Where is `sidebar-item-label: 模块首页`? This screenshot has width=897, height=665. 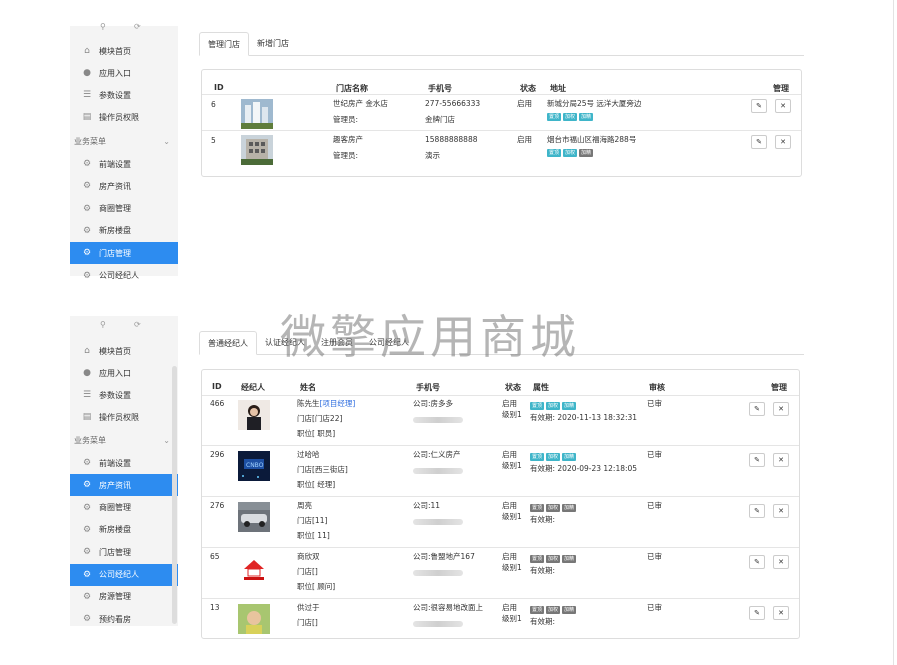 sidebar-item-label: 模块首页 is located at coordinates (115, 351).